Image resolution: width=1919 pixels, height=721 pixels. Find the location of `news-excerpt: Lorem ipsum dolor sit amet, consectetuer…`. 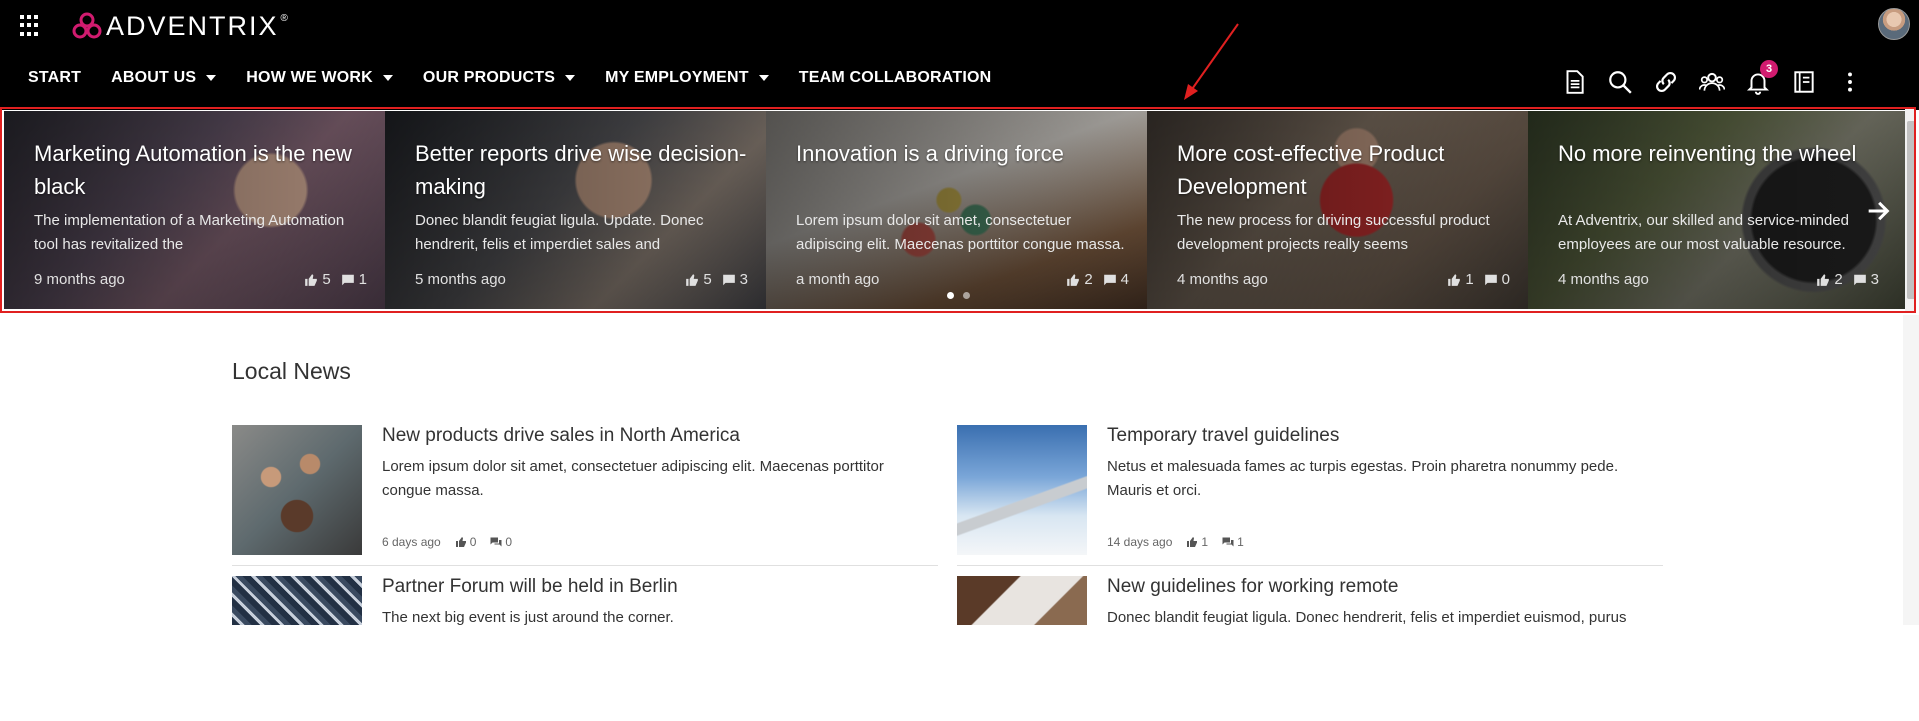

news-excerpt: Lorem ipsum dolor sit amet, consectetuer… is located at coordinates (633, 478).